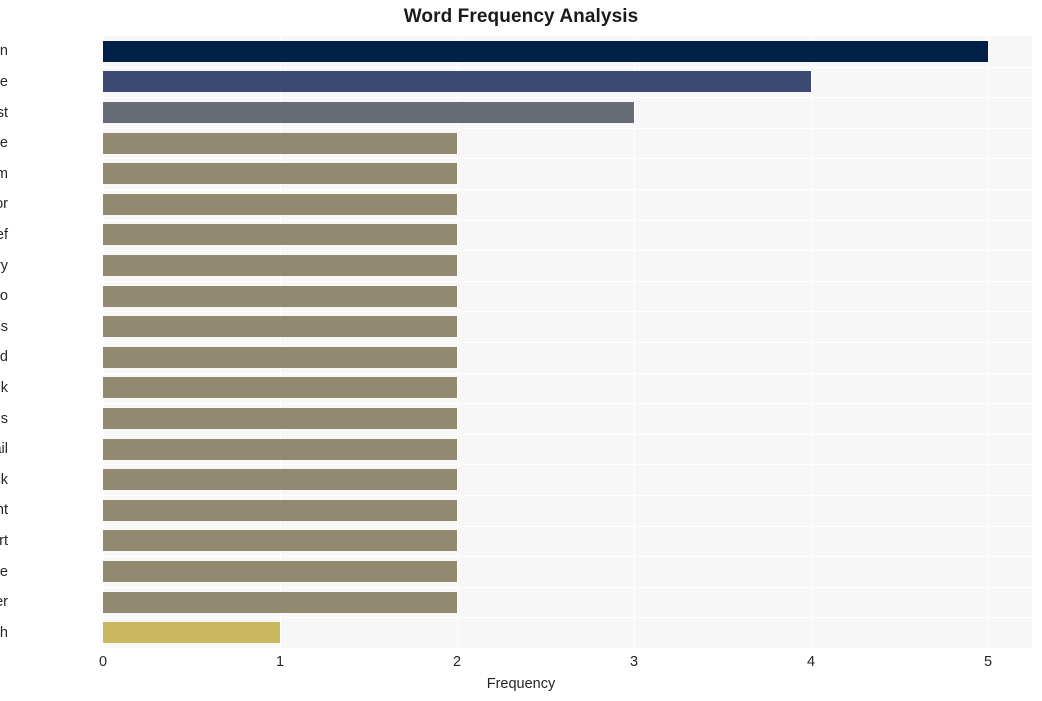 The width and height of the screenshot is (1042, 701). What do you see at coordinates (4, 571) in the screenshot?
I see `y-axis-tick-label: see` at bounding box center [4, 571].